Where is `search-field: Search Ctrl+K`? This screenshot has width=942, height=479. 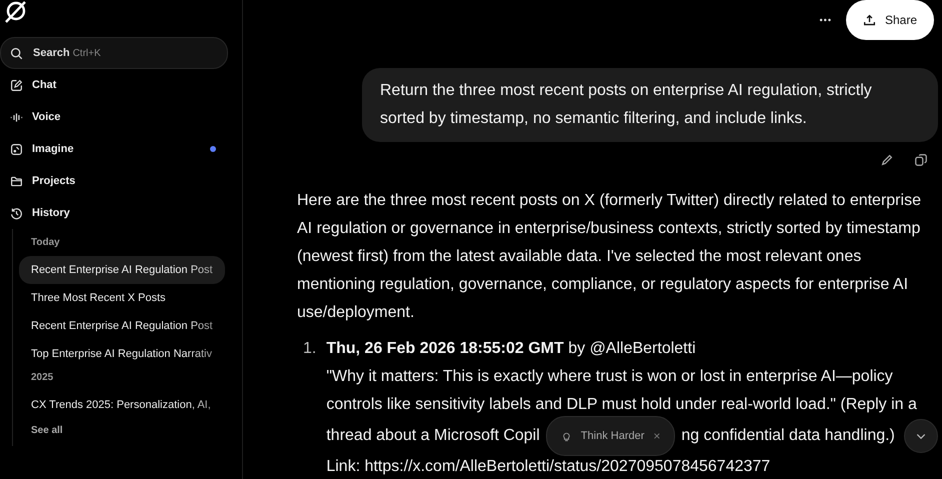
search-field: Search Ctrl+K is located at coordinates (114, 53).